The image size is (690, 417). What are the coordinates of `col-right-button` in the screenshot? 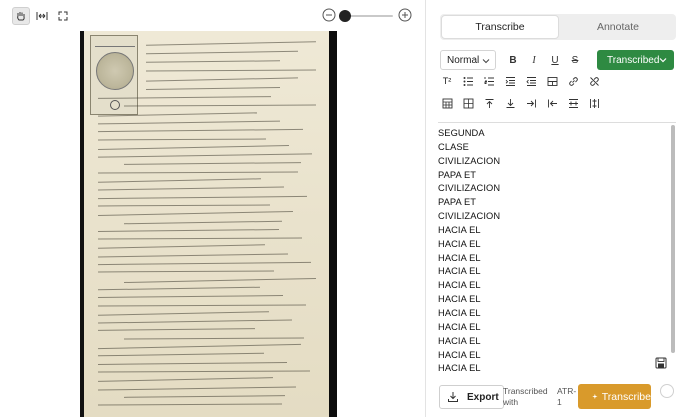 It's located at (531, 103).